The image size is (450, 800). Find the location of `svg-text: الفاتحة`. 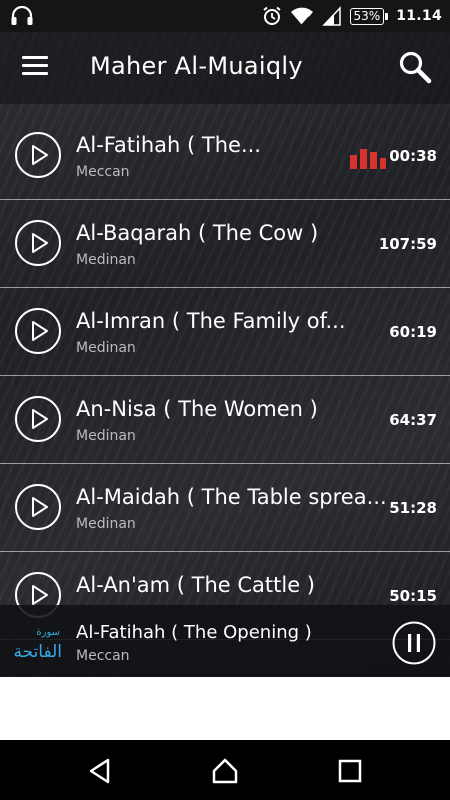

svg-text: الفاتحة is located at coordinates (37, 652).